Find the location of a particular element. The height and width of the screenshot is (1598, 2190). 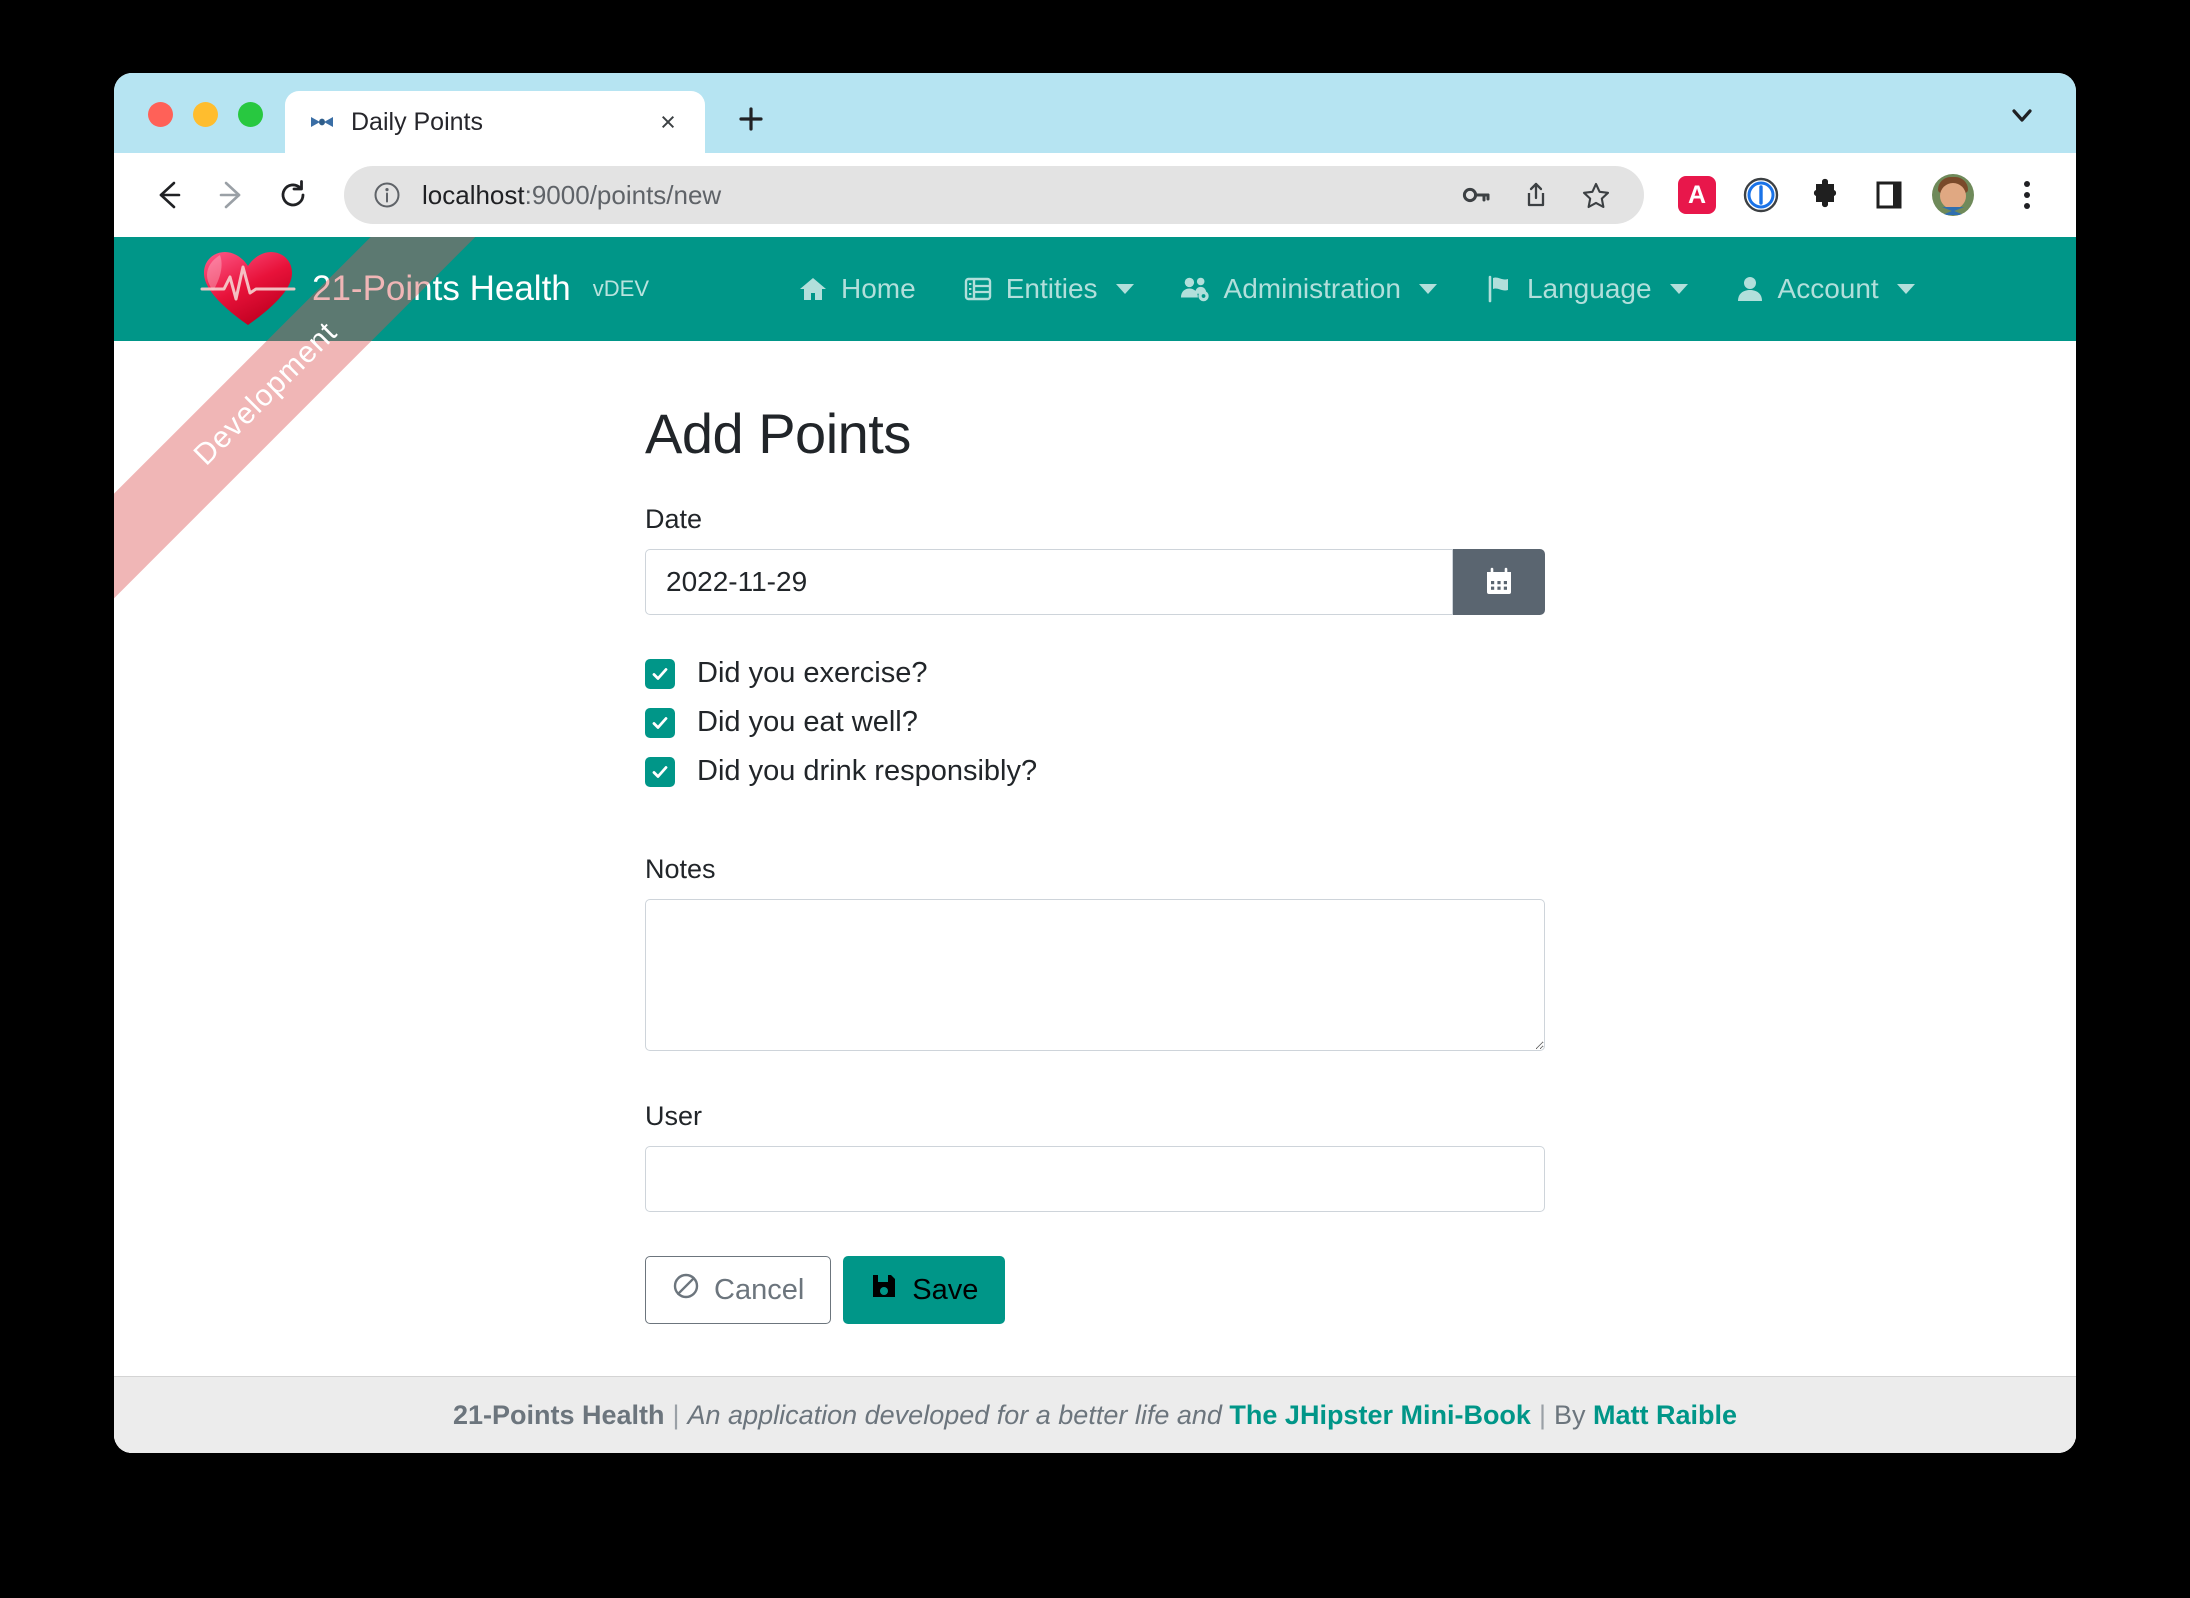

maximize-window-button is located at coordinates (250, 114).